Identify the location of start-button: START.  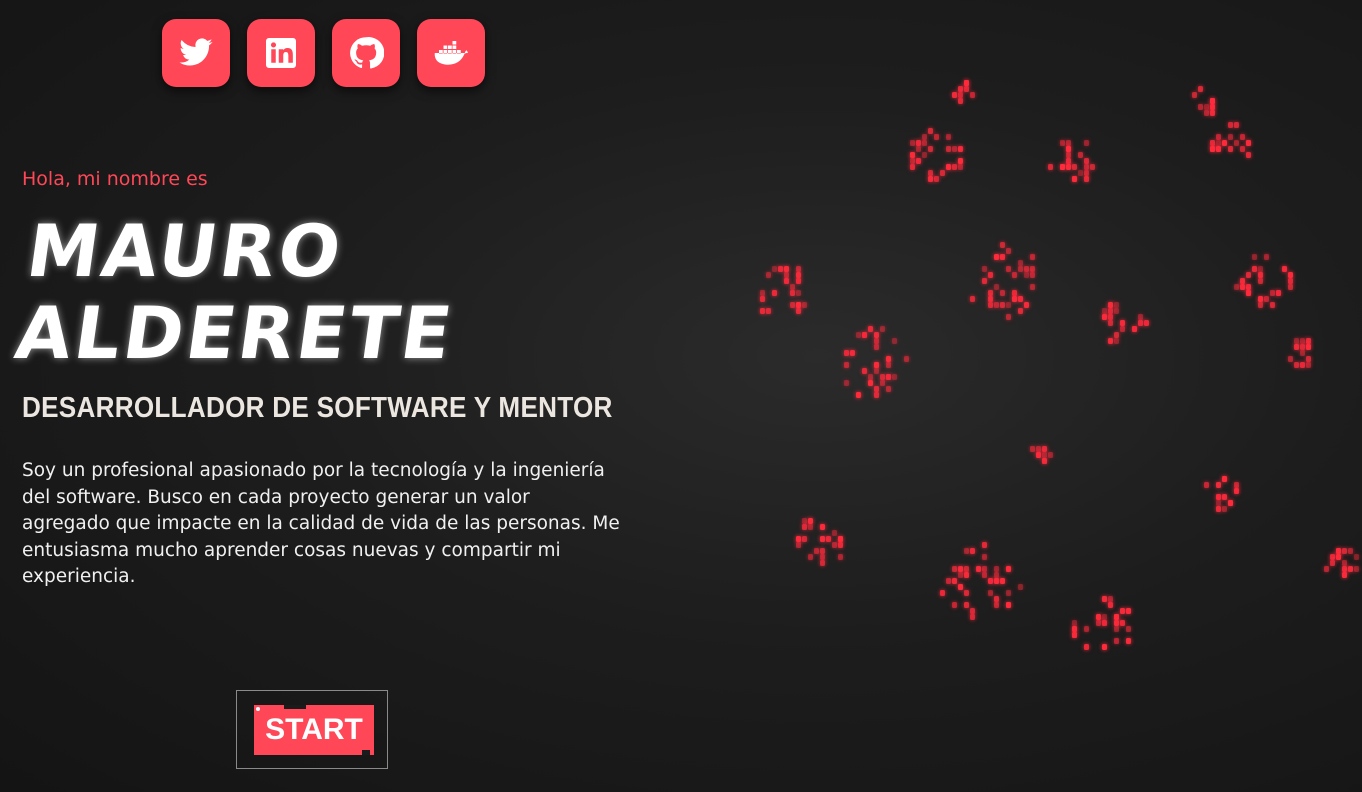
(314, 730).